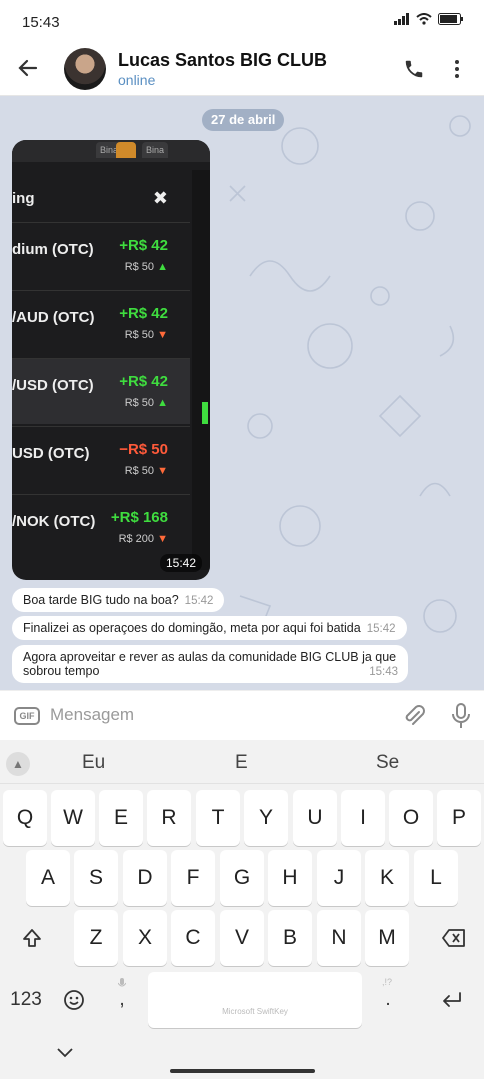 Image resolution: width=484 pixels, height=1079 pixels. What do you see at coordinates (457, 69) in the screenshot?
I see `more-vert-icon` at bounding box center [457, 69].